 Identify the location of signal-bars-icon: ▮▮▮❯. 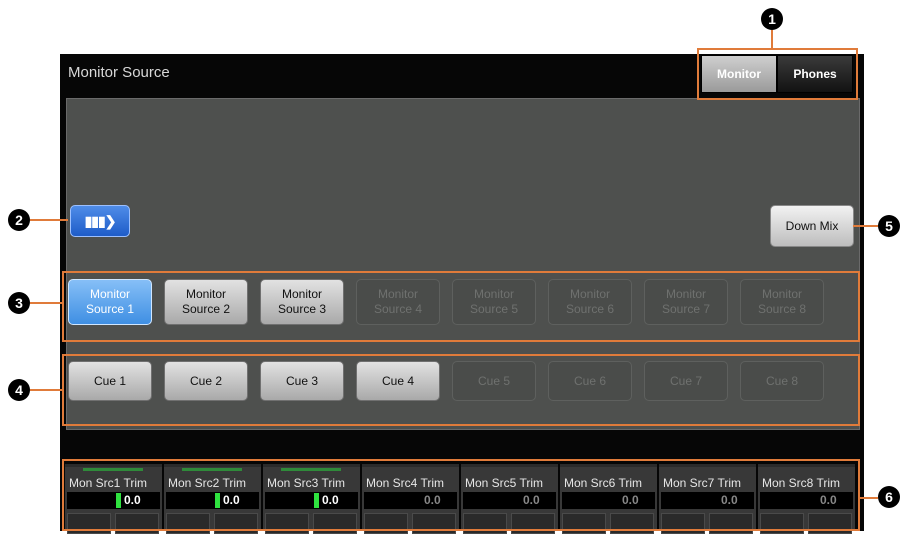
(100, 220).